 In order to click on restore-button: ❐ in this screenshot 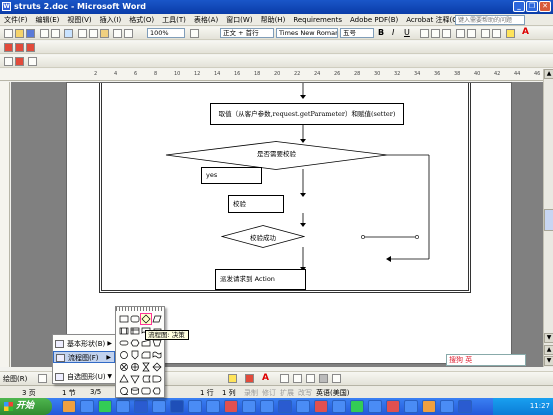, I will do `click(532, 6)`.